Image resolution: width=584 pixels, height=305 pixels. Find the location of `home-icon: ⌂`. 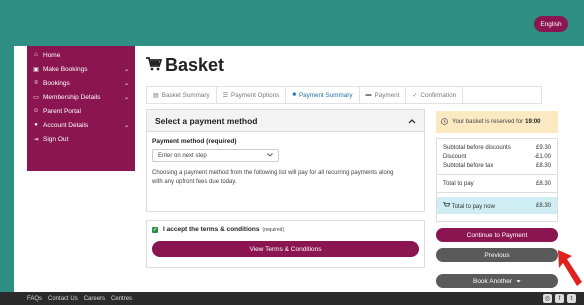

home-icon: ⌂ is located at coordinates (36, 55).